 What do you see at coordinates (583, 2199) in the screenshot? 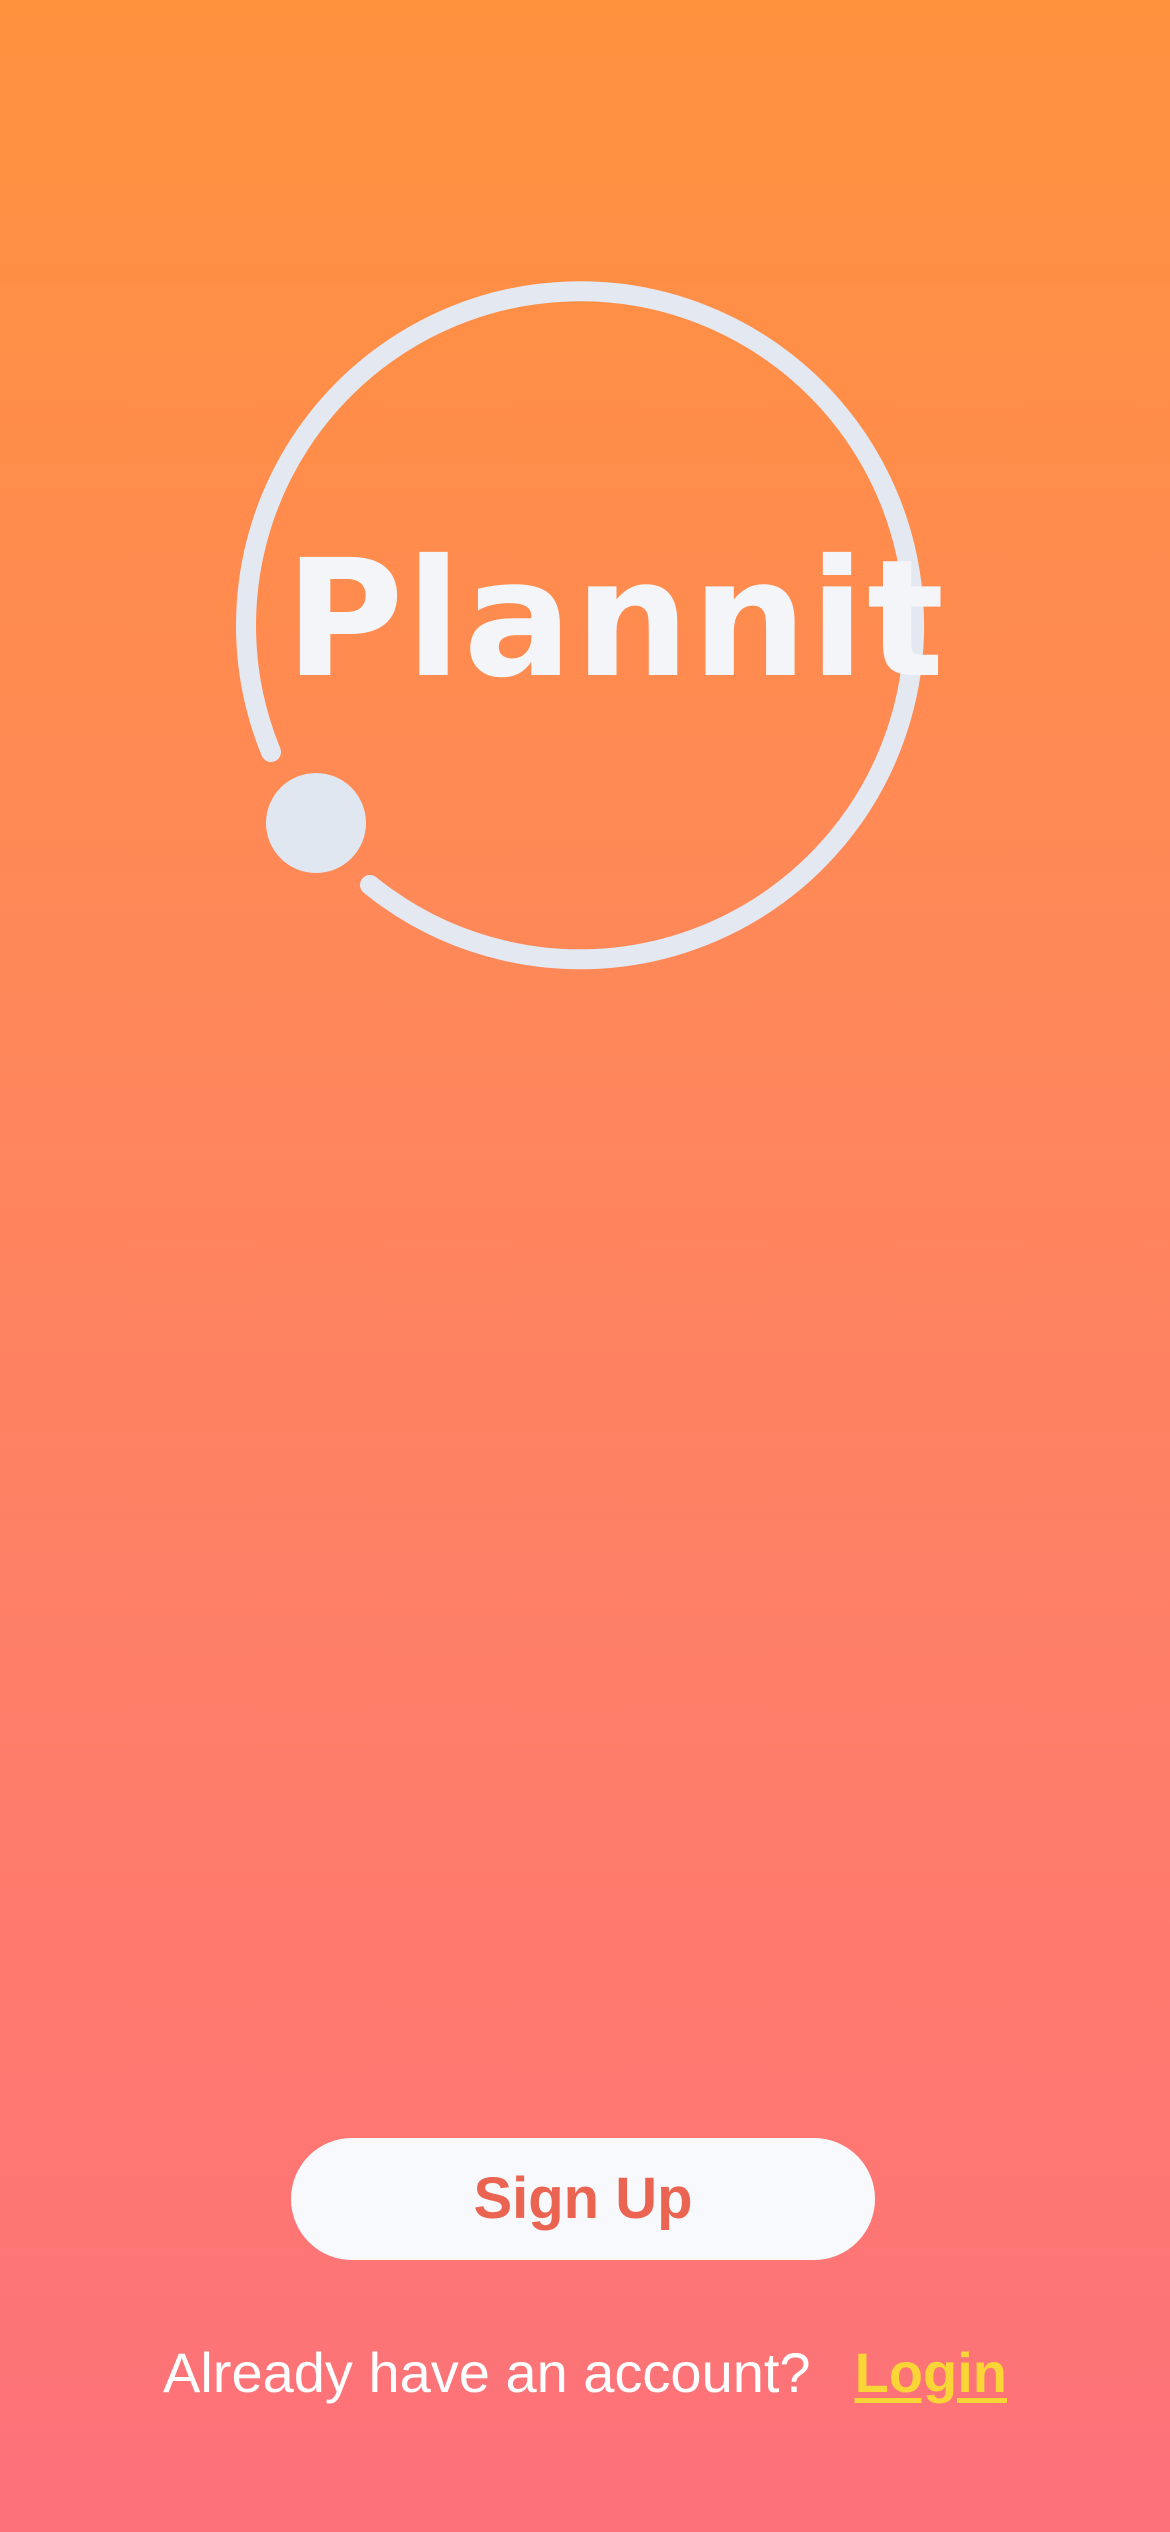
I see `sign-up-button: Sign Up` at bounding box center [583, 2199].